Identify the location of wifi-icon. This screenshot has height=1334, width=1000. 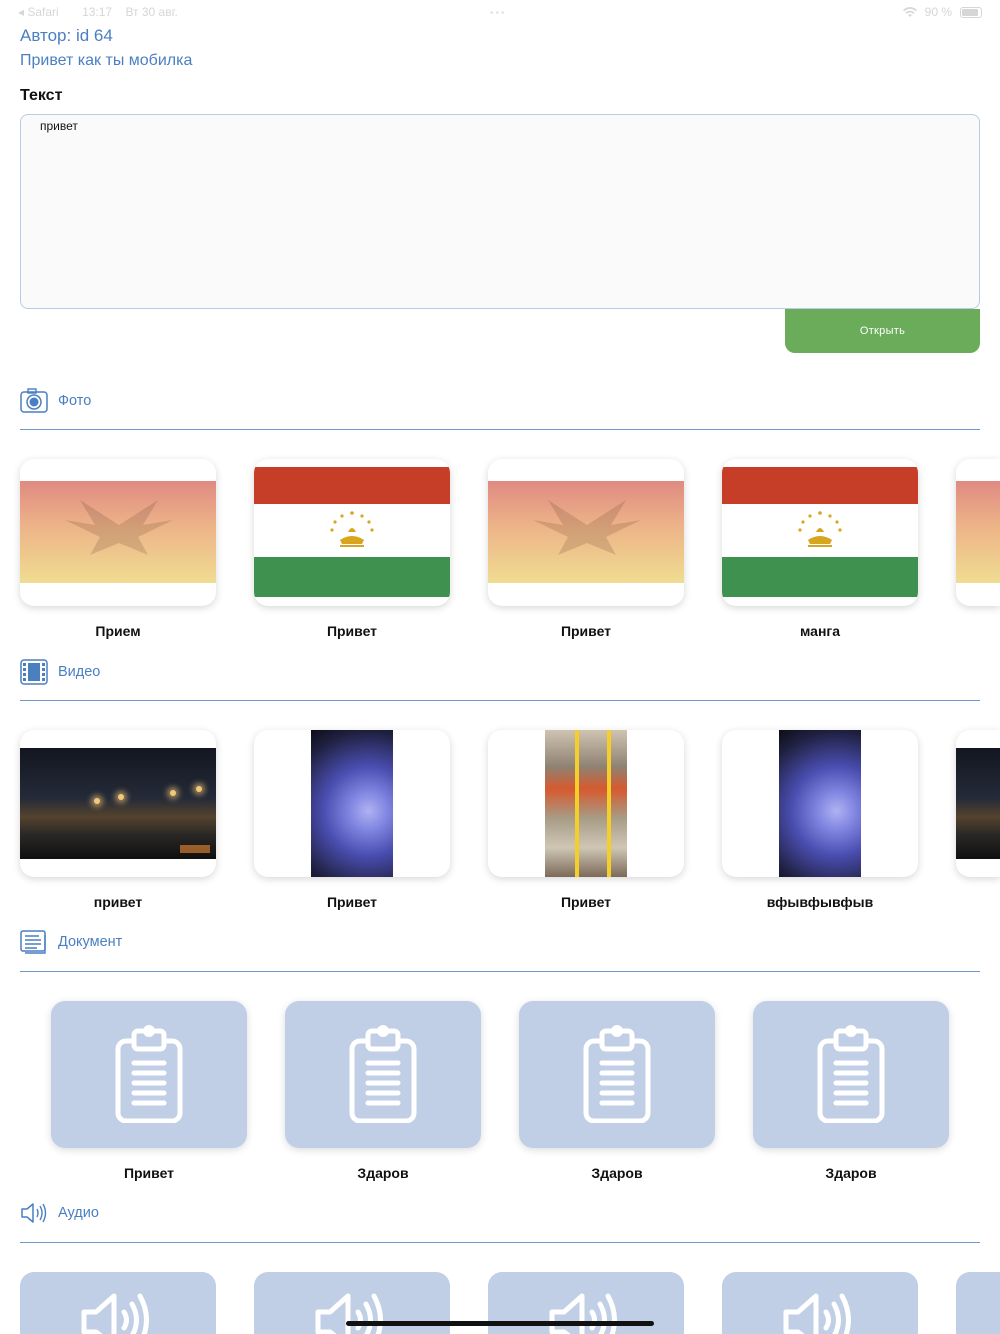
(909, 11).